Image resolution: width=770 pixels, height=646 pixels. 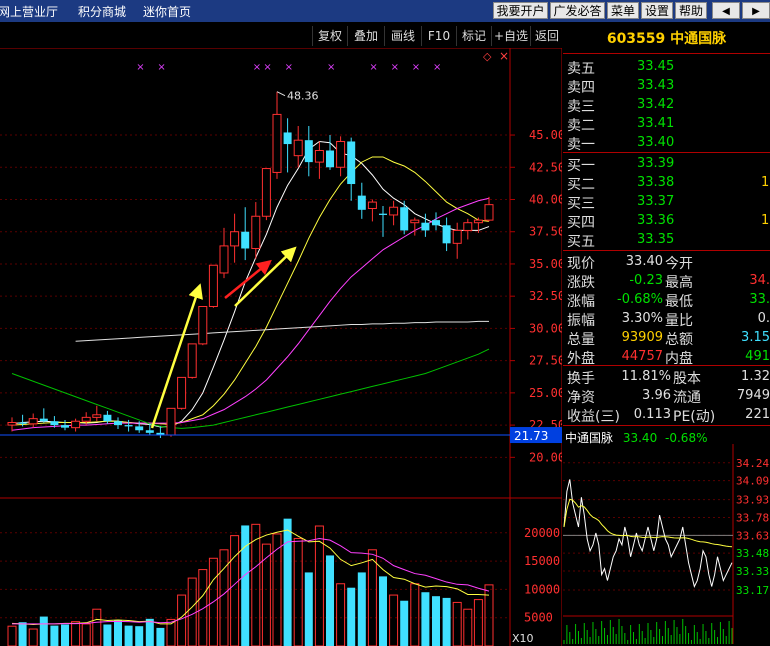 I want to click on scroll-right-icon: ▶, so click(x=756, y=10).